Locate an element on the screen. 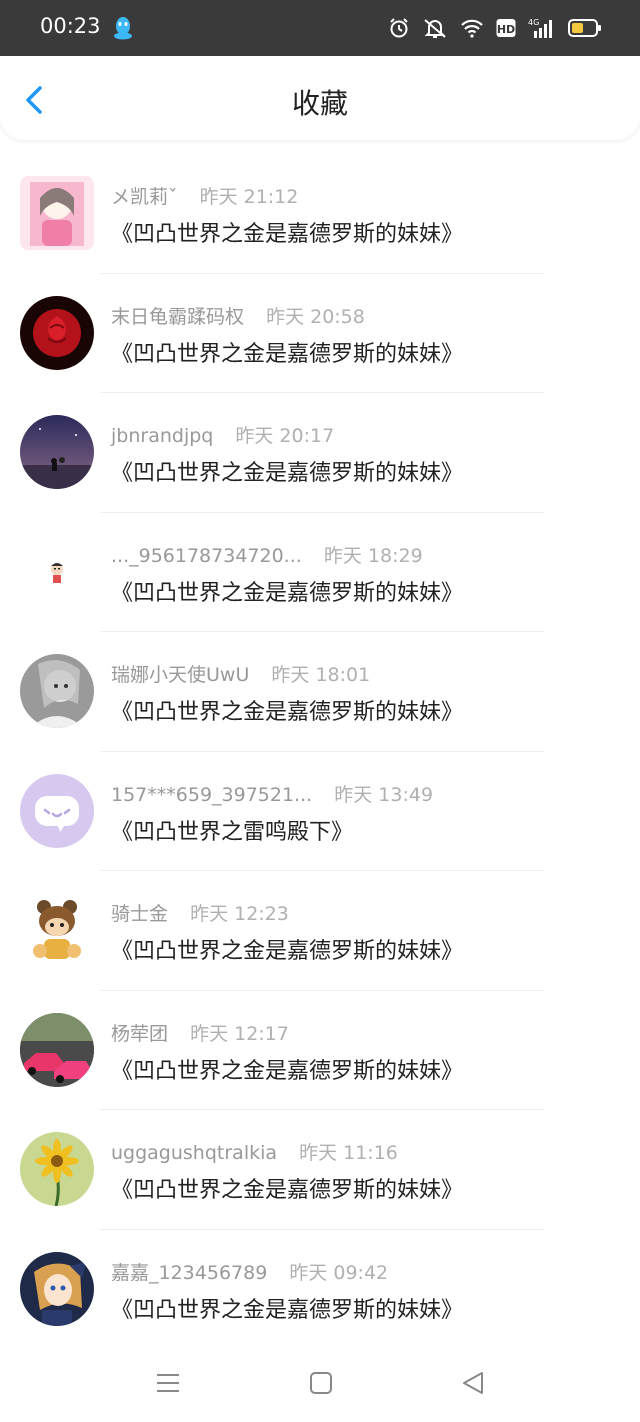  item-time: 昨天 18:01 is located at coordinates (321, 675).